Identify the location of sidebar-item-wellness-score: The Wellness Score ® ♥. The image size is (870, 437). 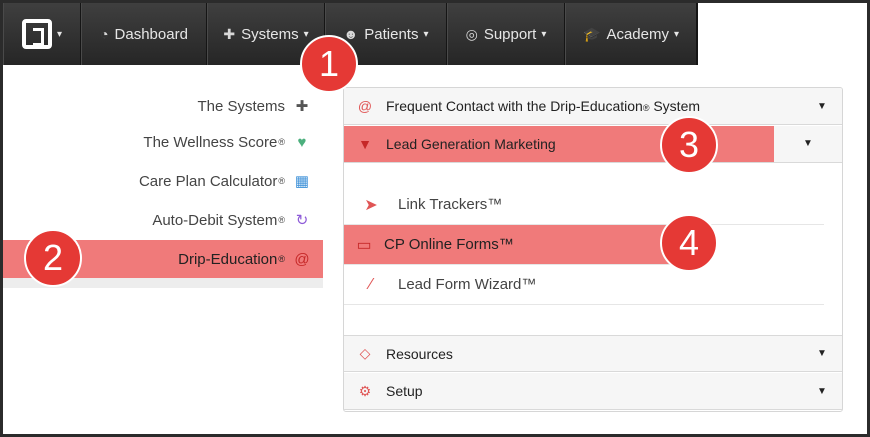
(227, 142).